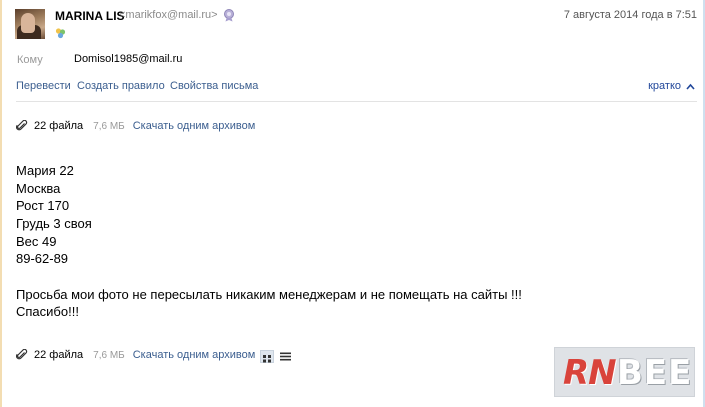 This screenshot has height=407, width=705. I want to click on brief-toggle: кратко, so click(671, 86).